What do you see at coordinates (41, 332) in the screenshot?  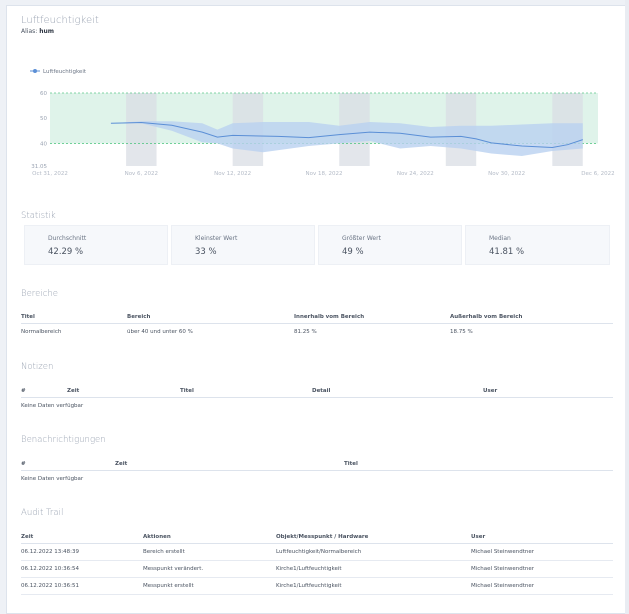 I see `table-cell: Normalbereich` at bounding box center [41, 332].